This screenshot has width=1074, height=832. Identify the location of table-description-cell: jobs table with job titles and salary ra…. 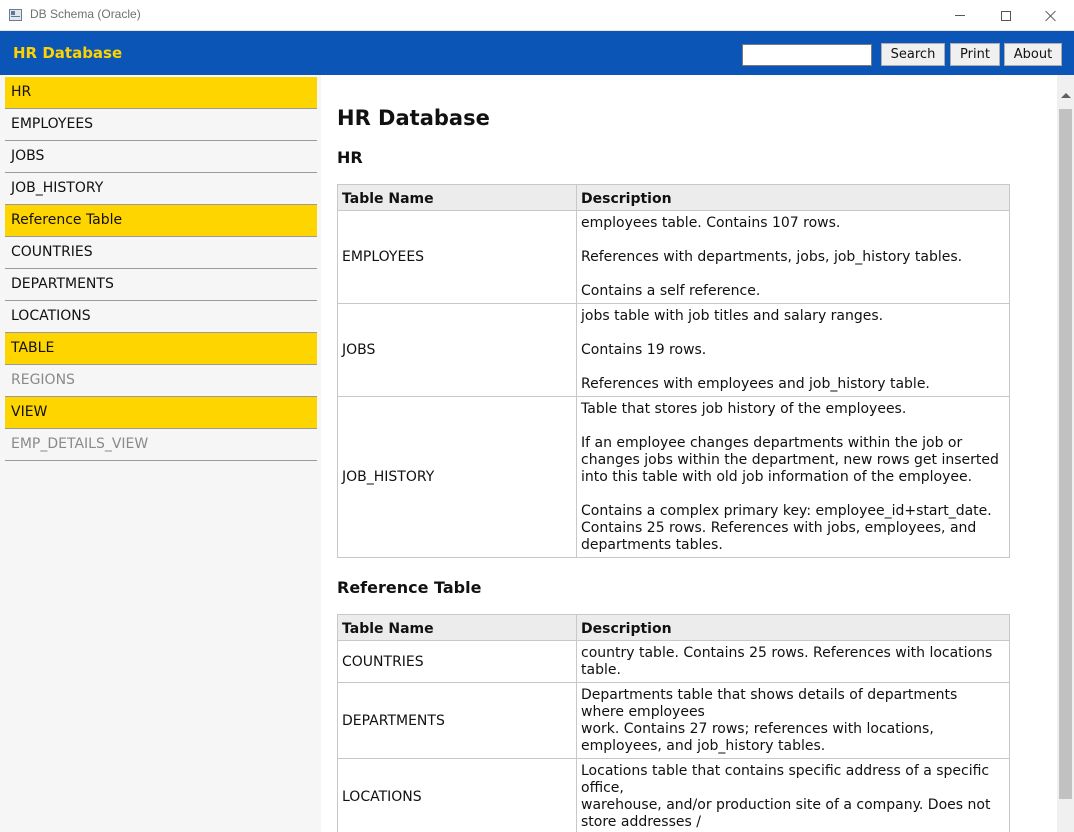
(793, 350).